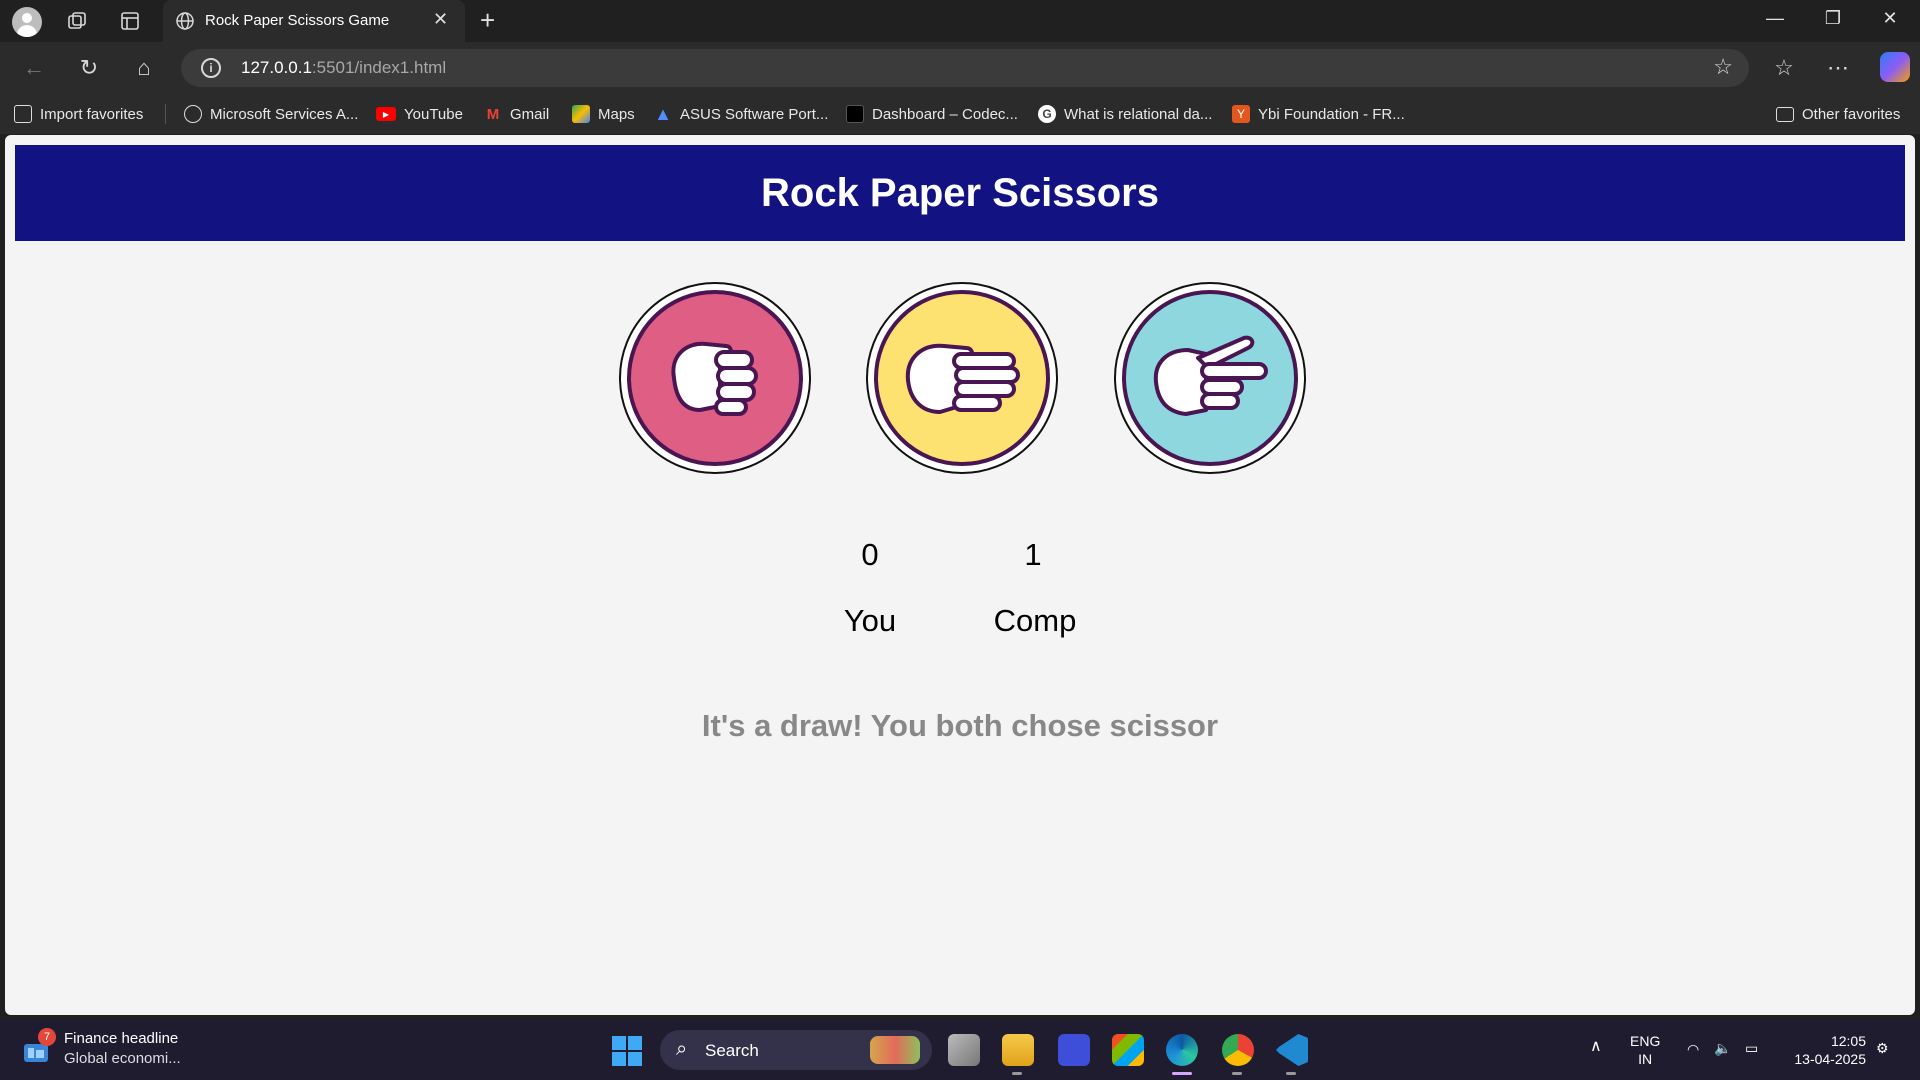  What do you see at coordinates (682, 1049) in the screenshot?
I see `search-icon: ⌕` at bounding box center [682, 1049].